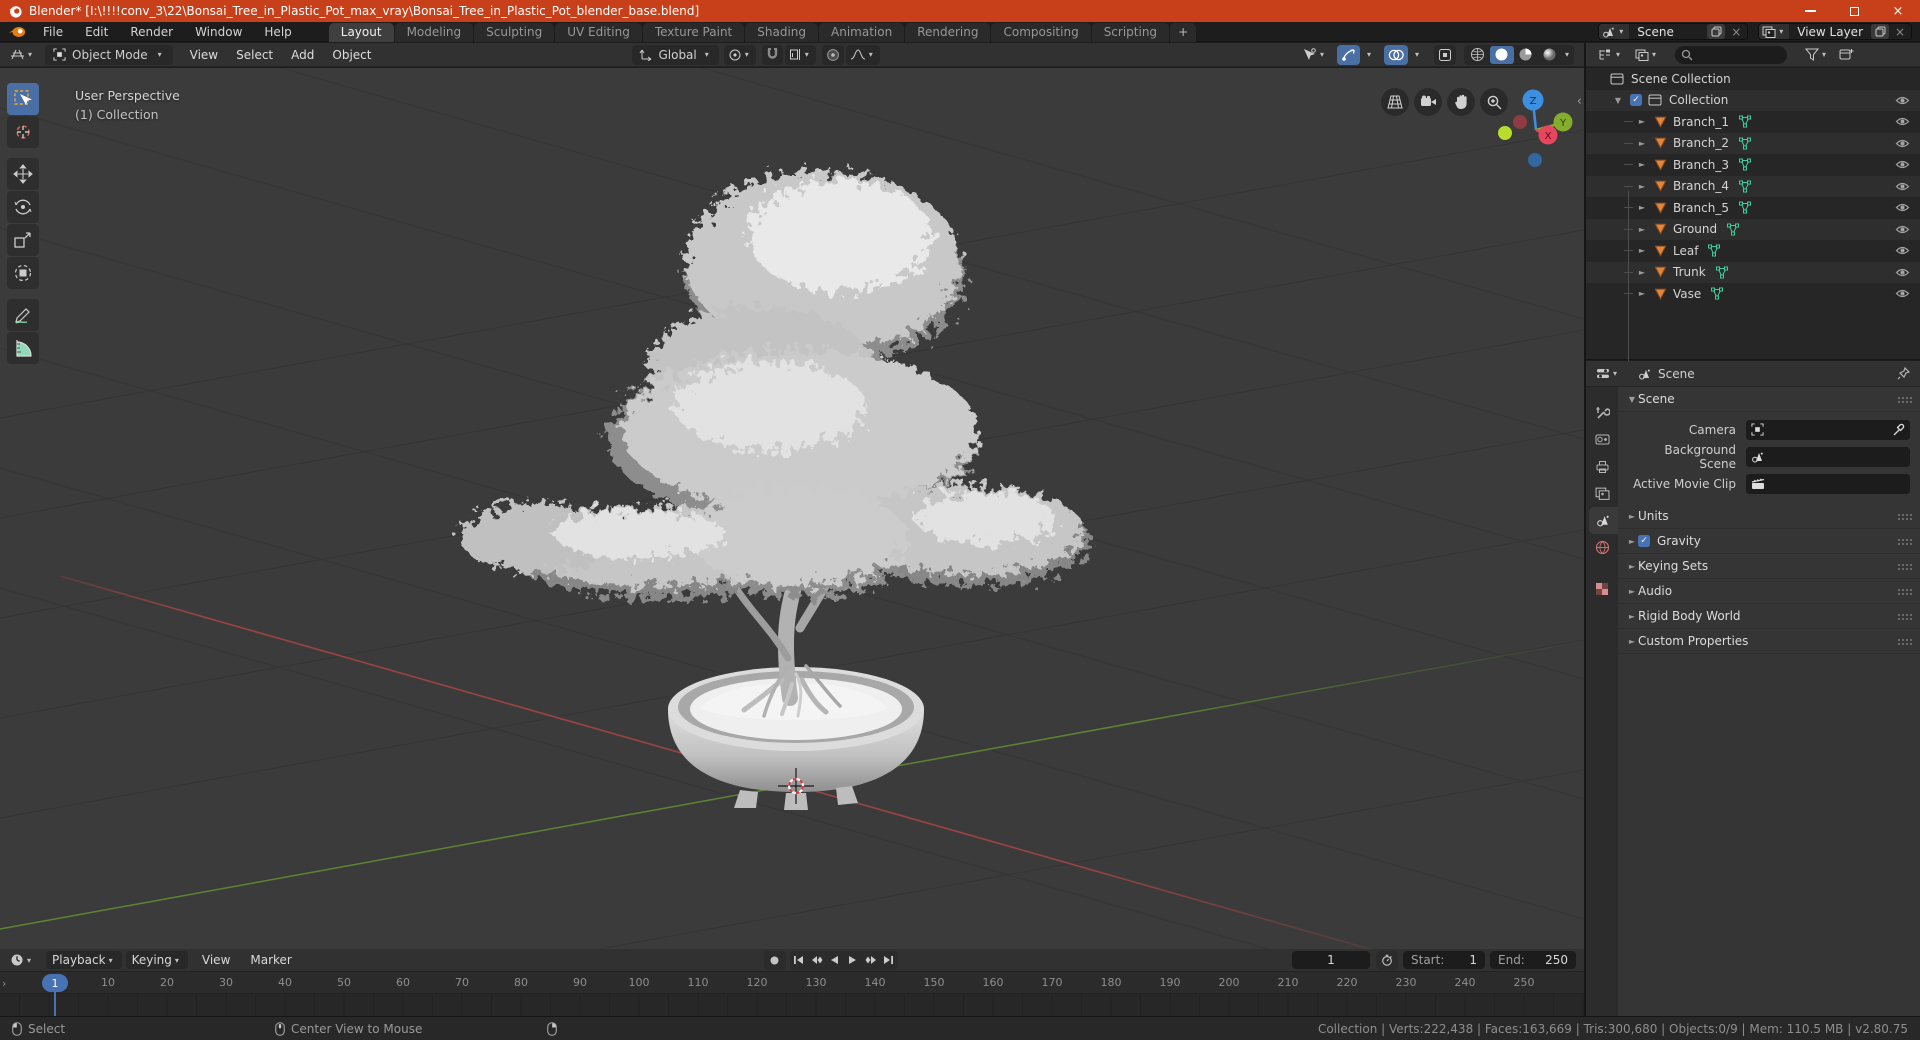 The height and width of the screenshot is (1040, 1920). Describe the element at coordinates (1854, 11) in the screenshot. I see `maximize-button` at that location.